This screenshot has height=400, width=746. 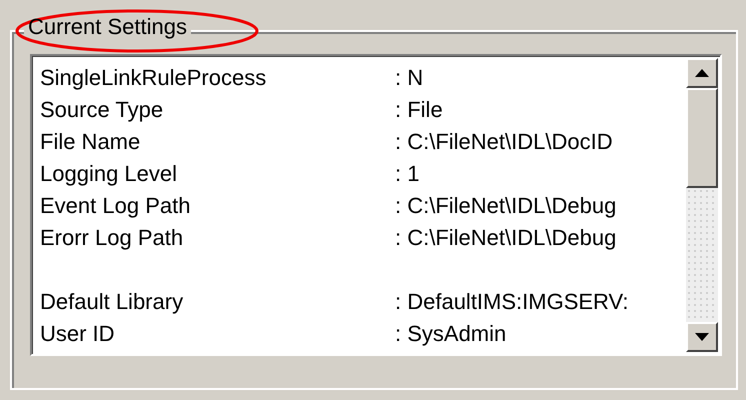 I want to click on setting-label: Logging Level, so click(x=109, y=174).